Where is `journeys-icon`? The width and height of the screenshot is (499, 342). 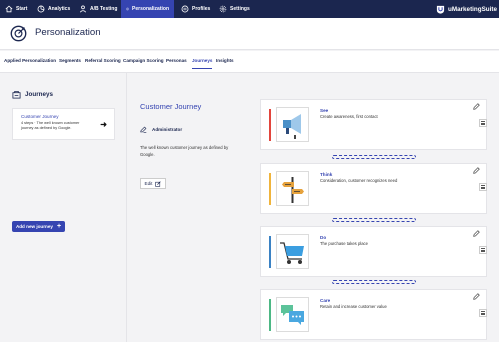 journeys-icon is located at coordinates (16, 94).